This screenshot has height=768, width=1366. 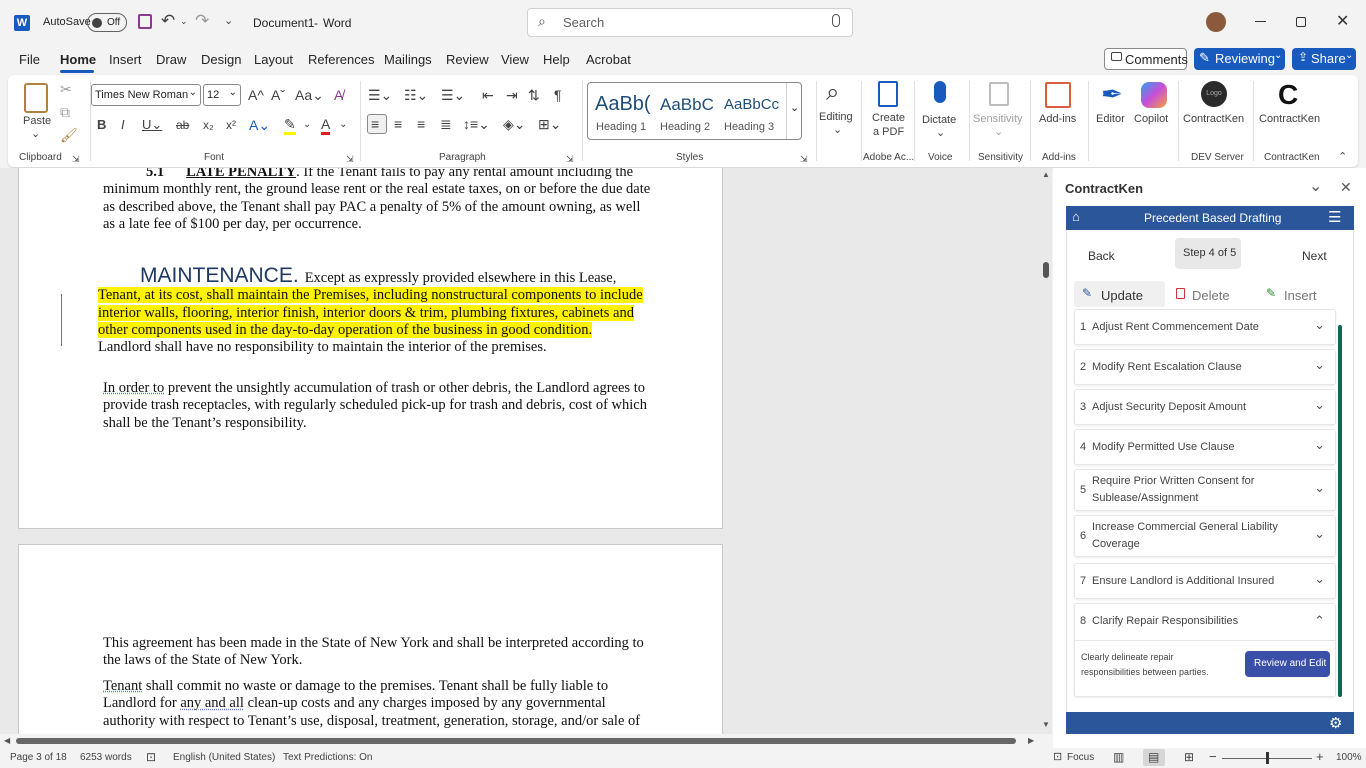 What do you see at coordinates (168, 21) in the screenshot?
I see `undo-icon: ↶` at bounding box center [168, 21].